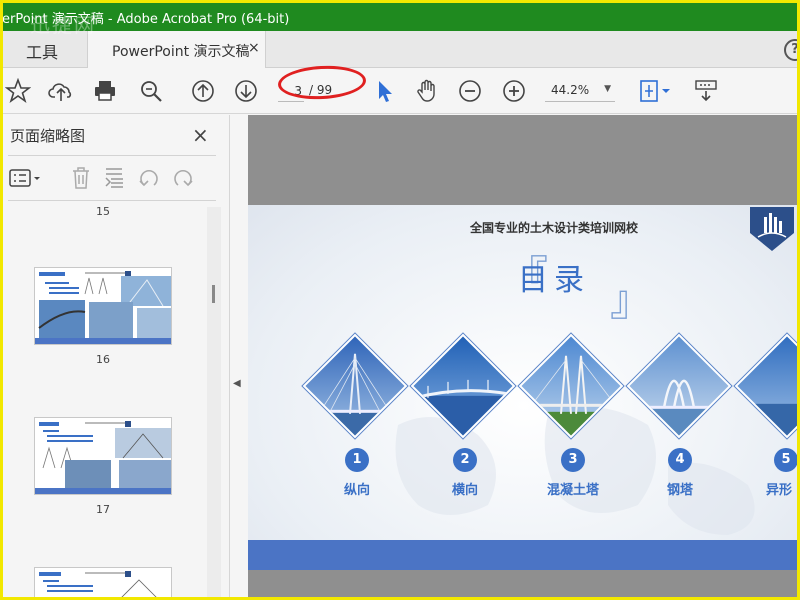 This screenshot has height=600, width=800. I want to click on hand-icon, so click(427, 91).